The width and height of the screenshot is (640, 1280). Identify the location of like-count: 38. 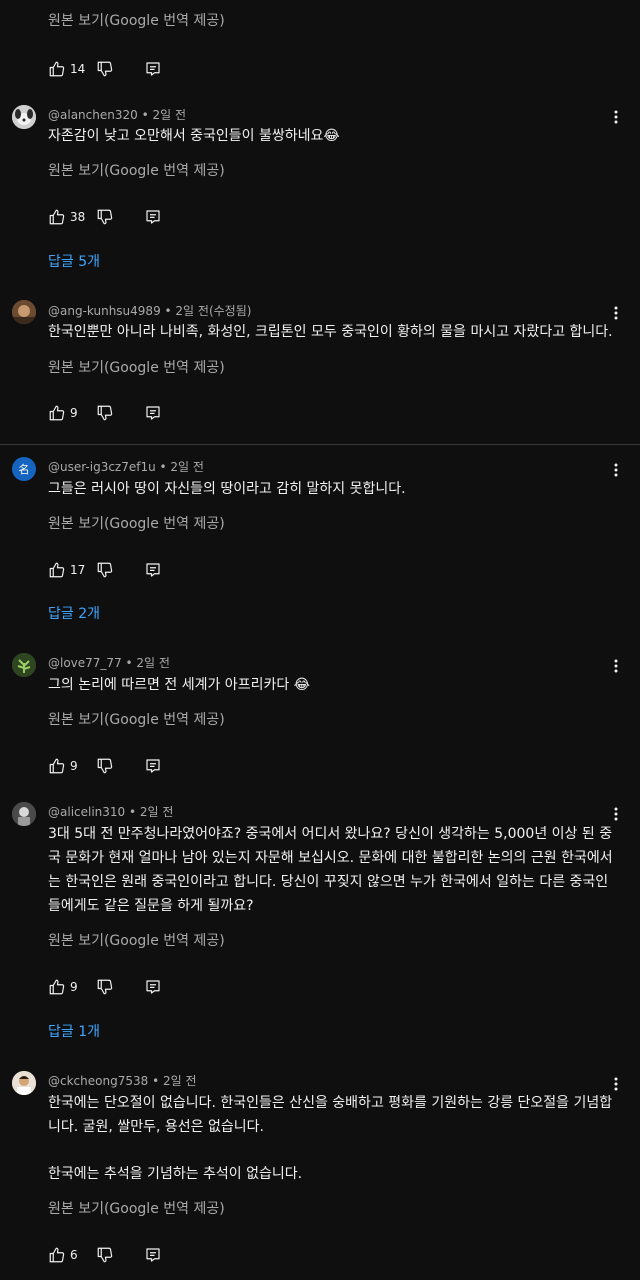
(78, 217).